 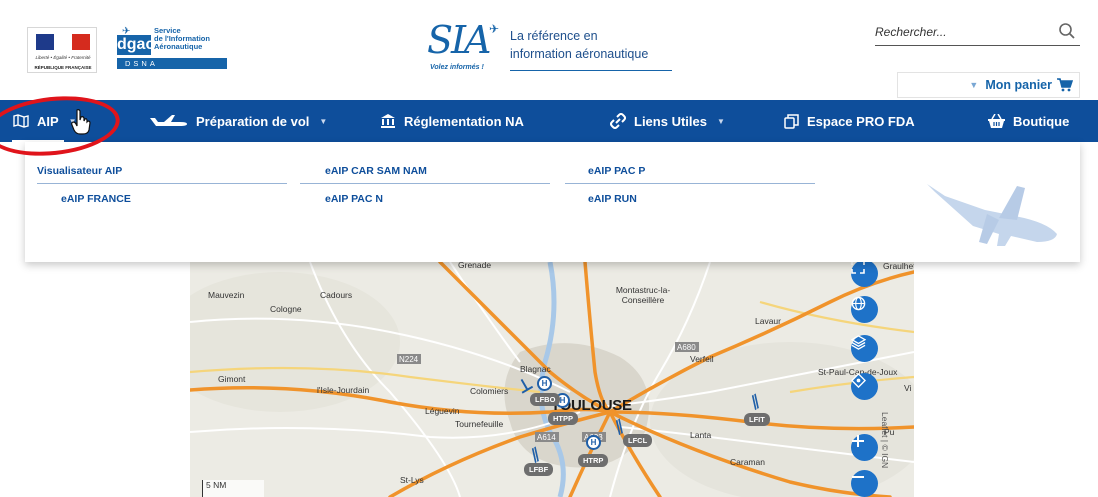 I want to click on road-label-a680: A680, so click(x=686, y=347).